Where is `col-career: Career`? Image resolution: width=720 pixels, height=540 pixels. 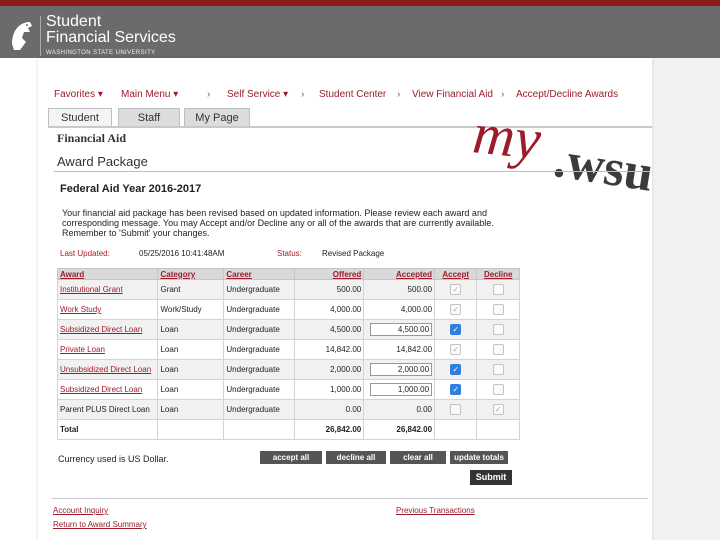 col-career: Career is located at coordinates (259, 274).